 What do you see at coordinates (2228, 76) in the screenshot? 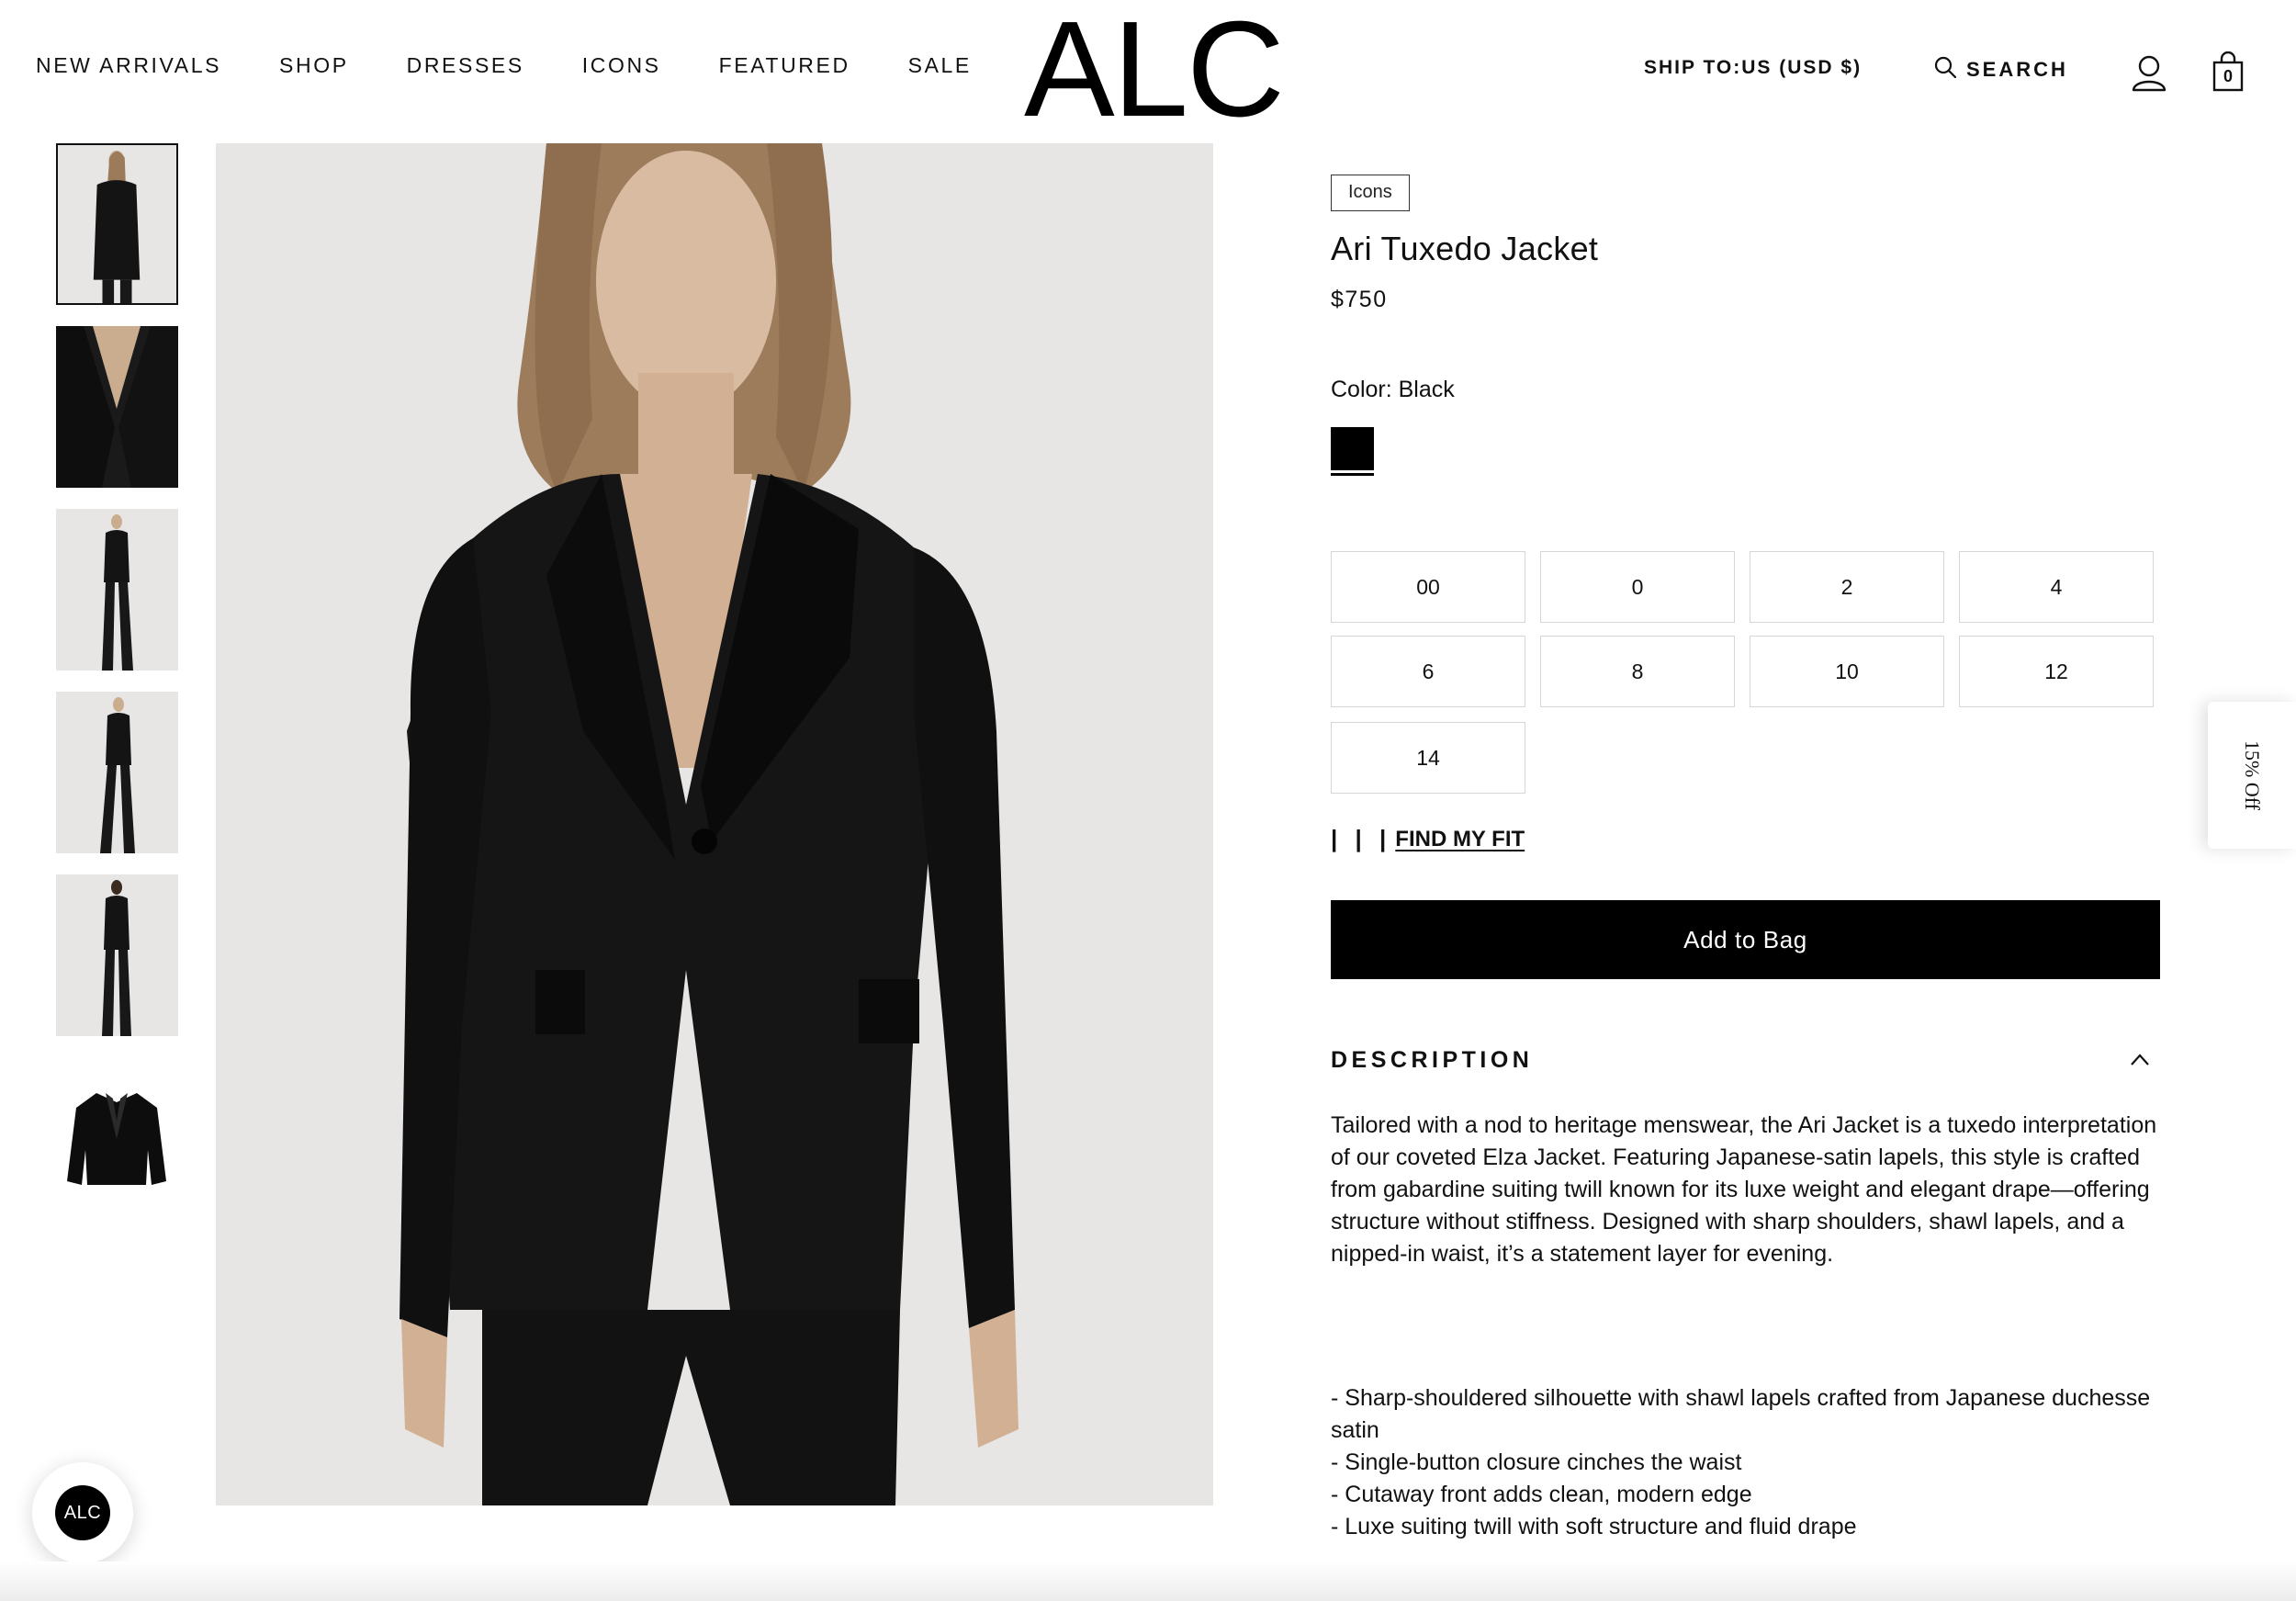
I see `bag-count: 0` at bounding box center [2228, 76].